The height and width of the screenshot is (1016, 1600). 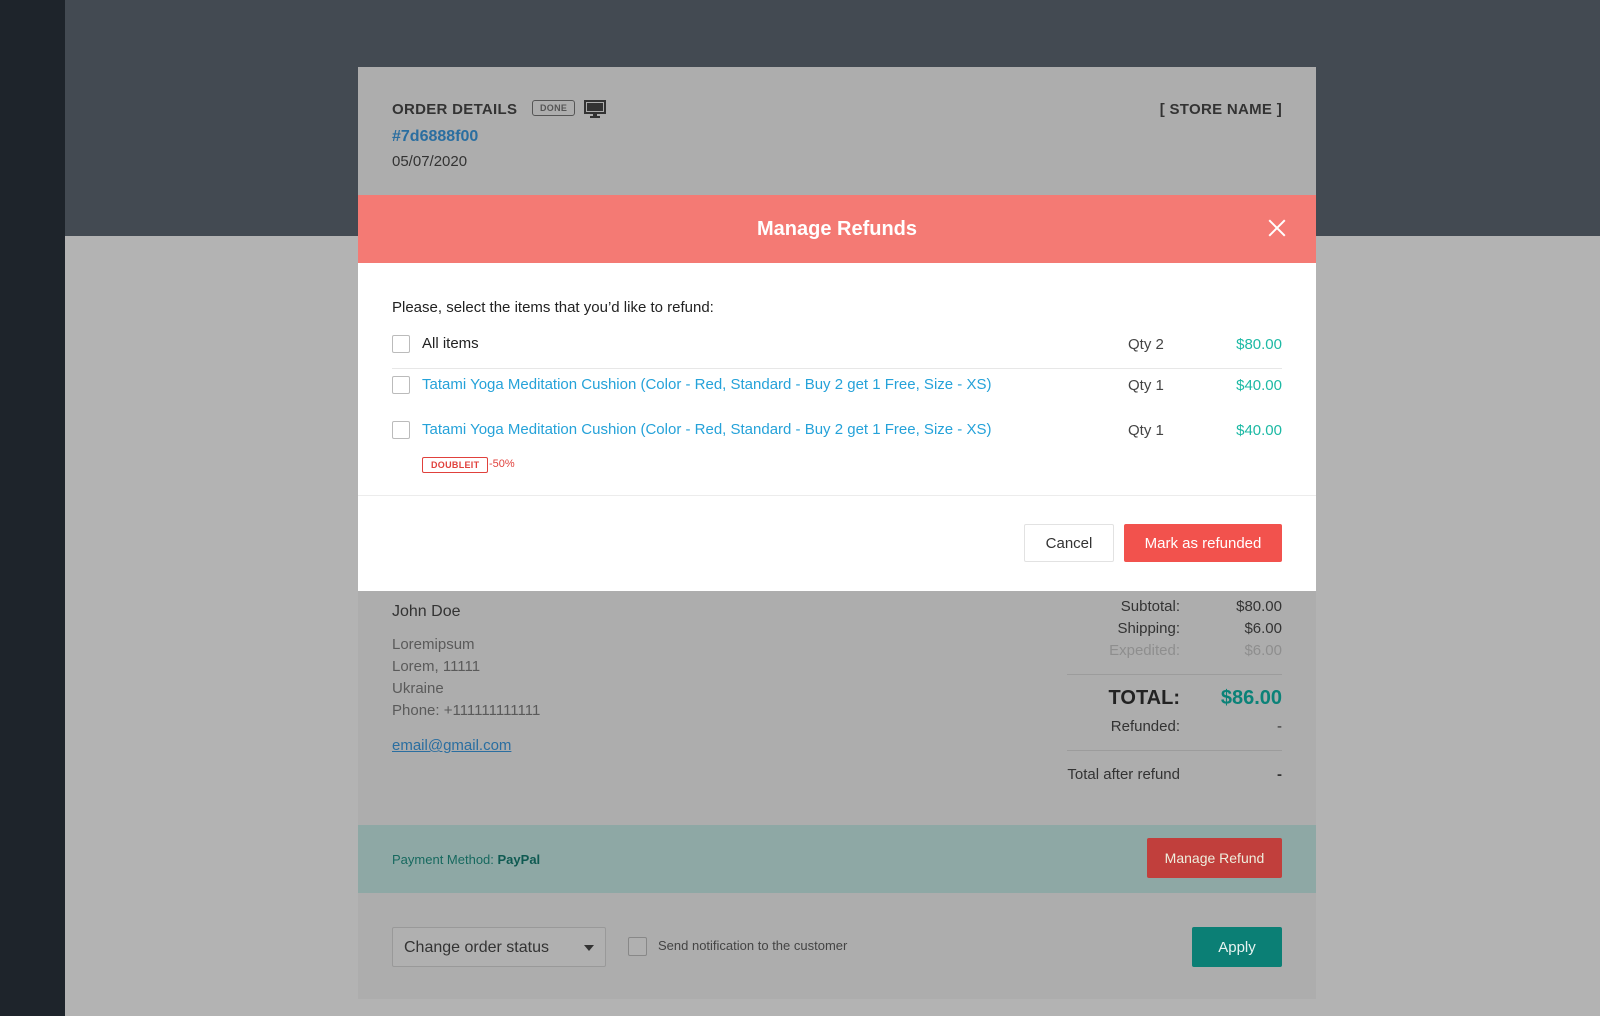 I want to click on monitor-icon, so click(x=595, y=109).